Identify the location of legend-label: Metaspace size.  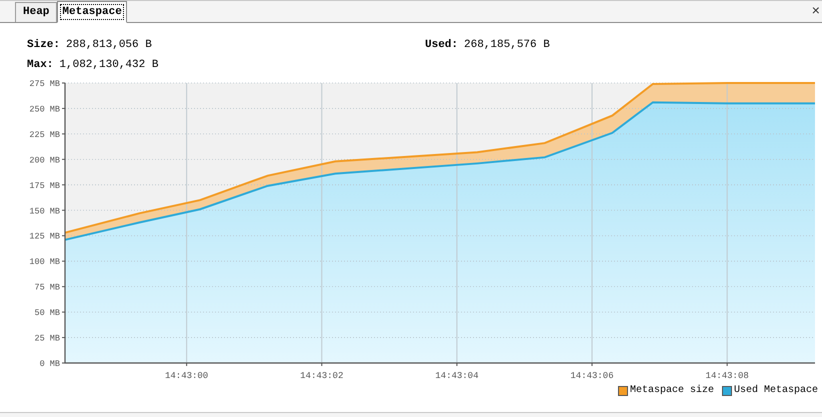
(672, 391).